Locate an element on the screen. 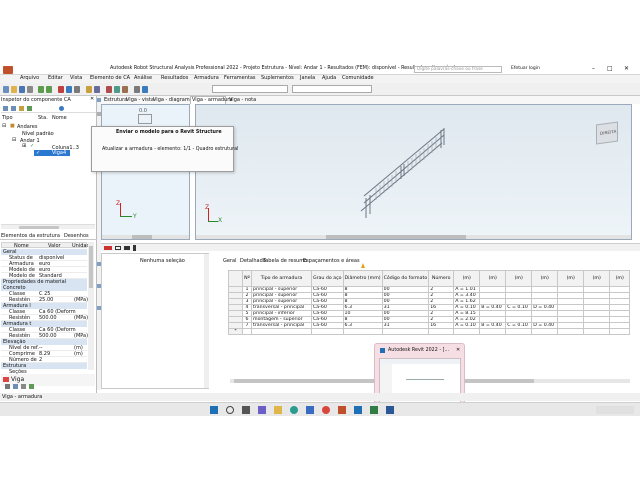 The image size is (640, 480). tree-item-andares: Andares is located at coordinates (27, 127).